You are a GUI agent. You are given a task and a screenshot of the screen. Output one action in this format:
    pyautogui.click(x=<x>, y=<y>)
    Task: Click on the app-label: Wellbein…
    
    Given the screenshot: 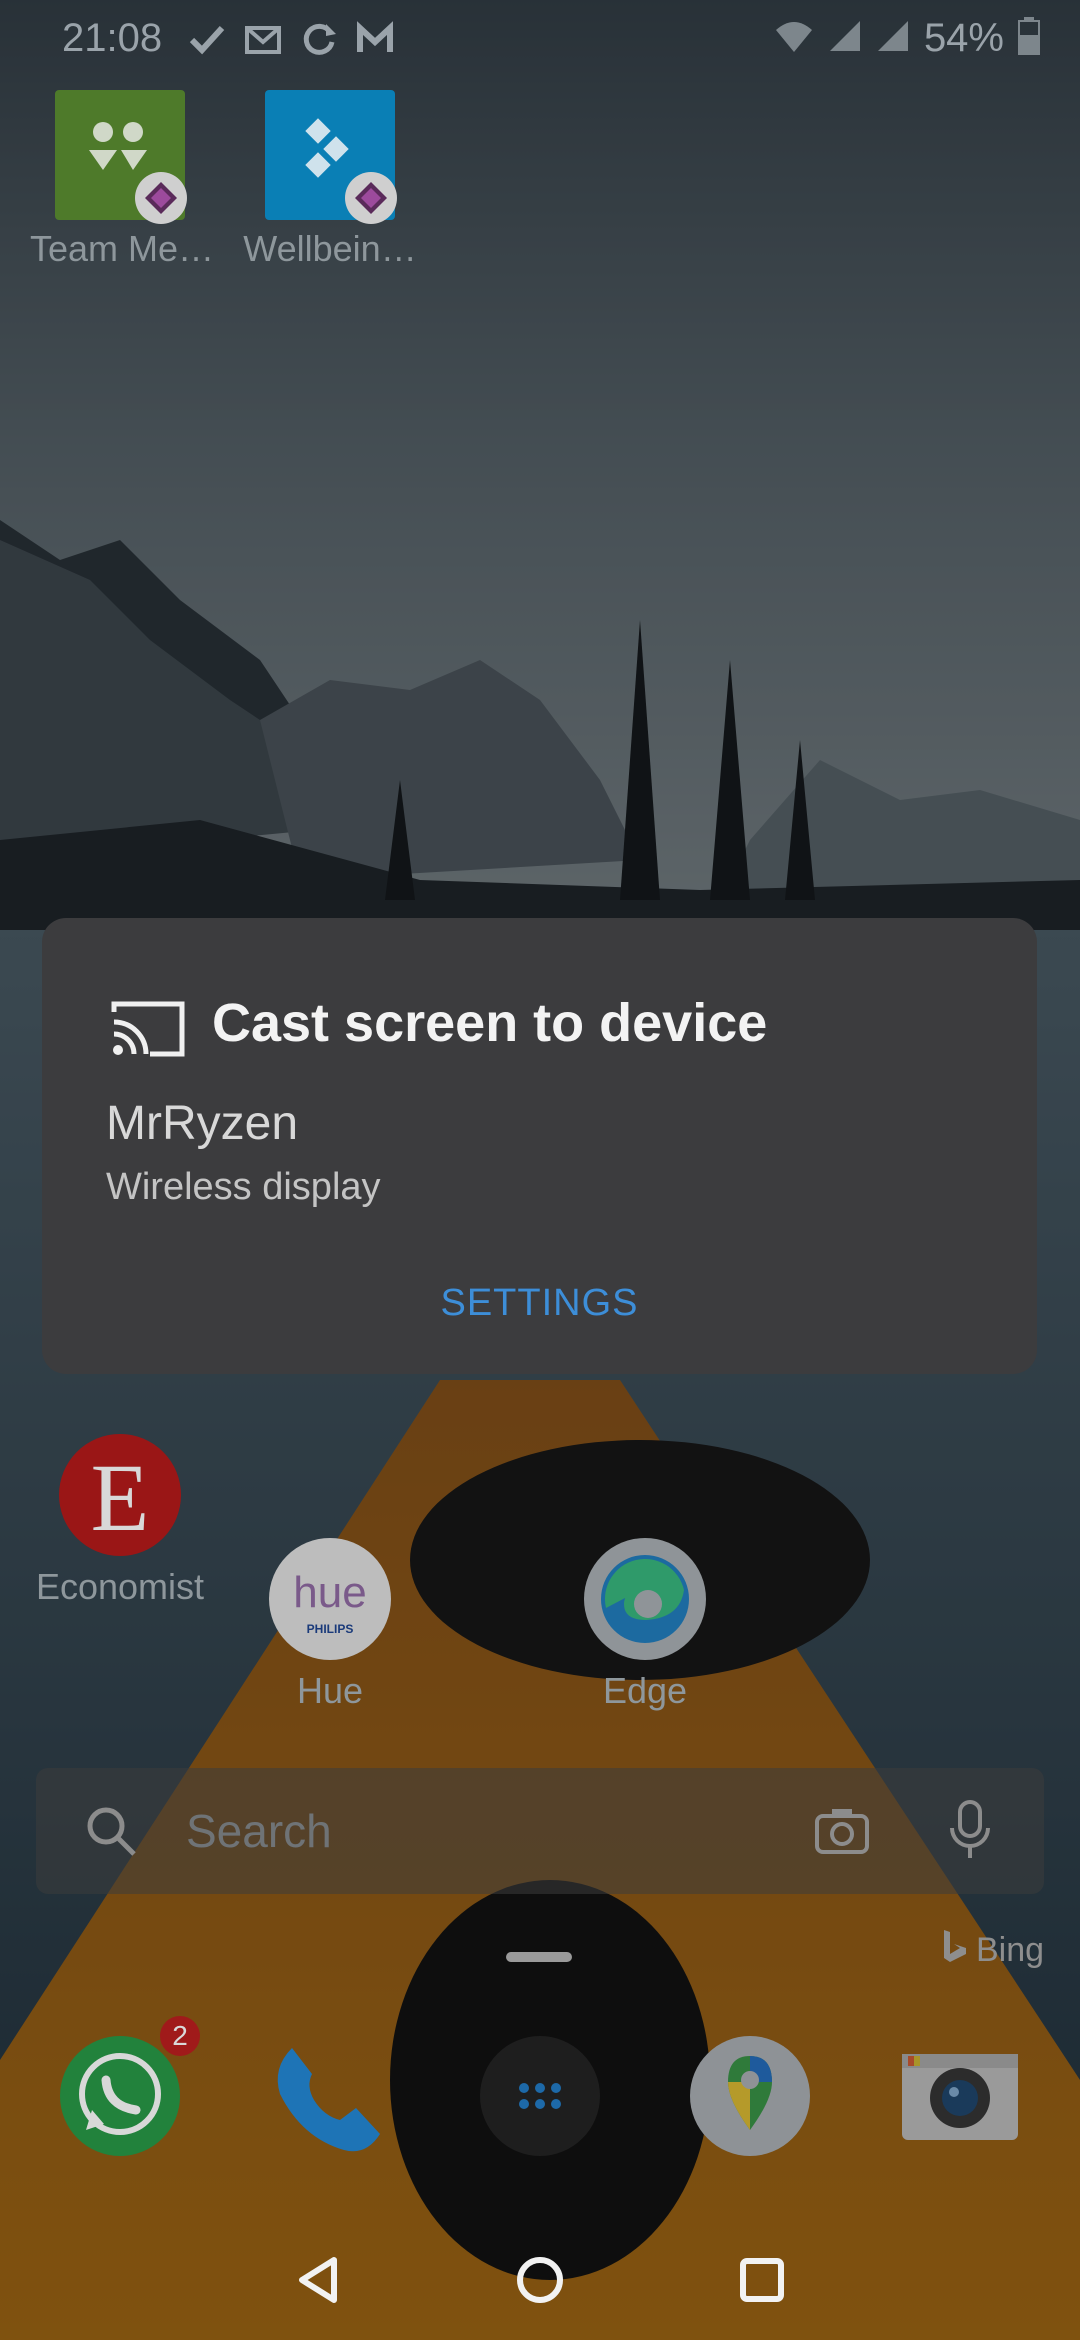 What is the action you would take?
    pyautogui.click(x=330, y=248)
    